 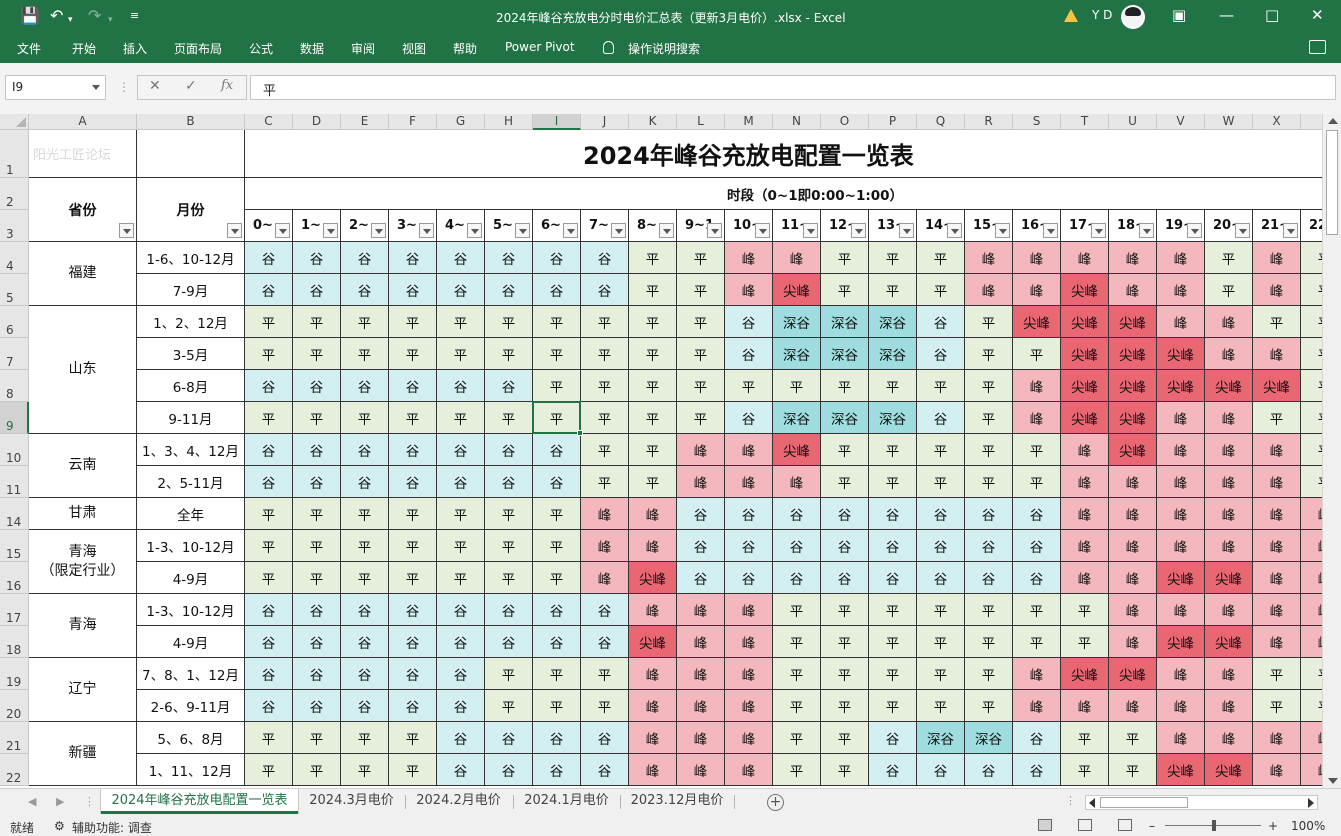 What do you see at coordinates (793, 87) in the screenshot?
I see `formula-input: 平` at bounding box center [793, 87].